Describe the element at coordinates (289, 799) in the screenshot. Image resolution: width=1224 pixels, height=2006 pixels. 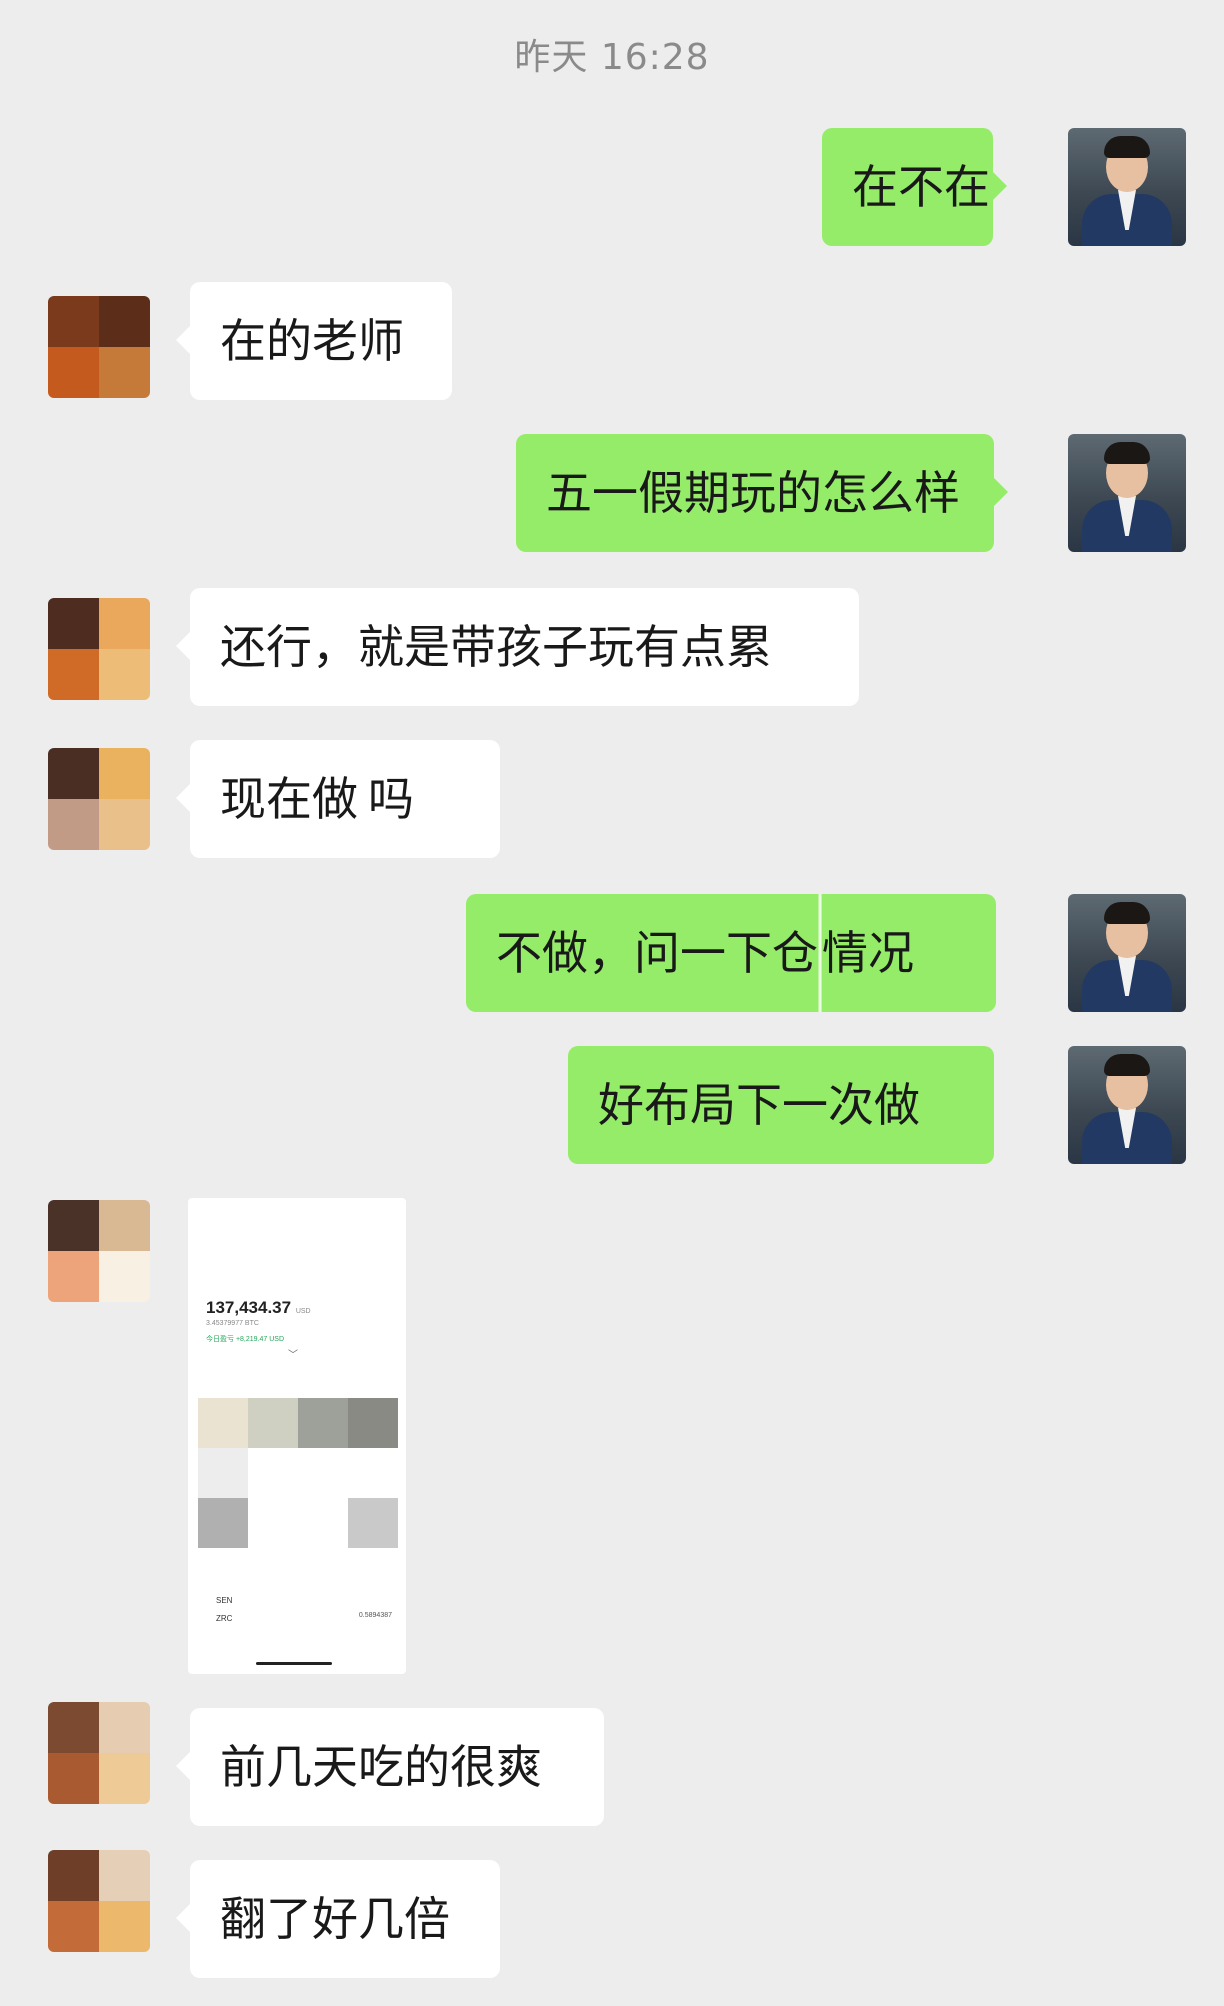
I see `message-text: 现在做` at that location.